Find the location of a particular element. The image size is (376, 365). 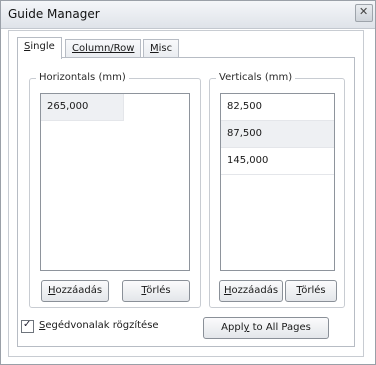

close-icon: ✕ is located at coordinates (364, 11).